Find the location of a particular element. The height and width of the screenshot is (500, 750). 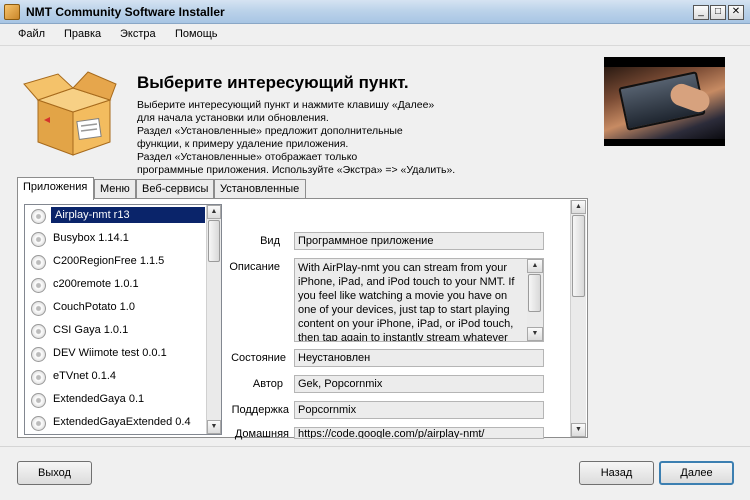

next-button: Далее is located at coordinates (696, 473).